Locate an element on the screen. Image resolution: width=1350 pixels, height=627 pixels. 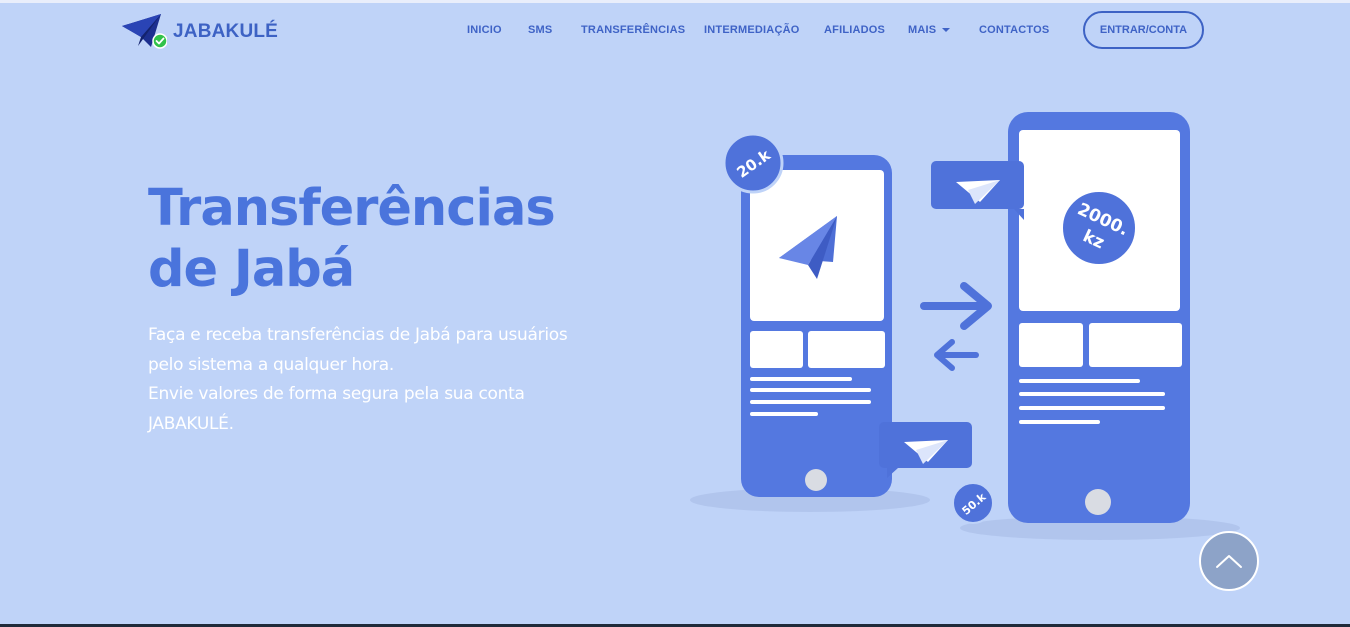
phone-left is located at coordinates (816, 326).